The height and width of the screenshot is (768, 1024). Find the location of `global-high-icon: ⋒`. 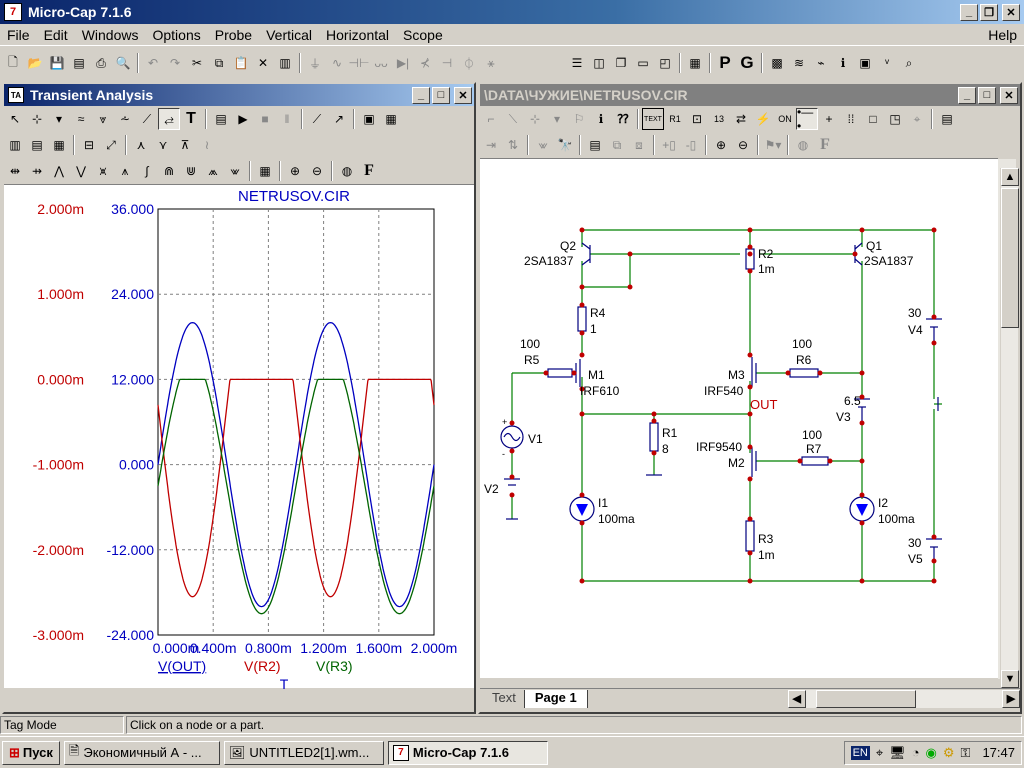

global-high-icon: ⋒ is located at coordinates (169, 171).